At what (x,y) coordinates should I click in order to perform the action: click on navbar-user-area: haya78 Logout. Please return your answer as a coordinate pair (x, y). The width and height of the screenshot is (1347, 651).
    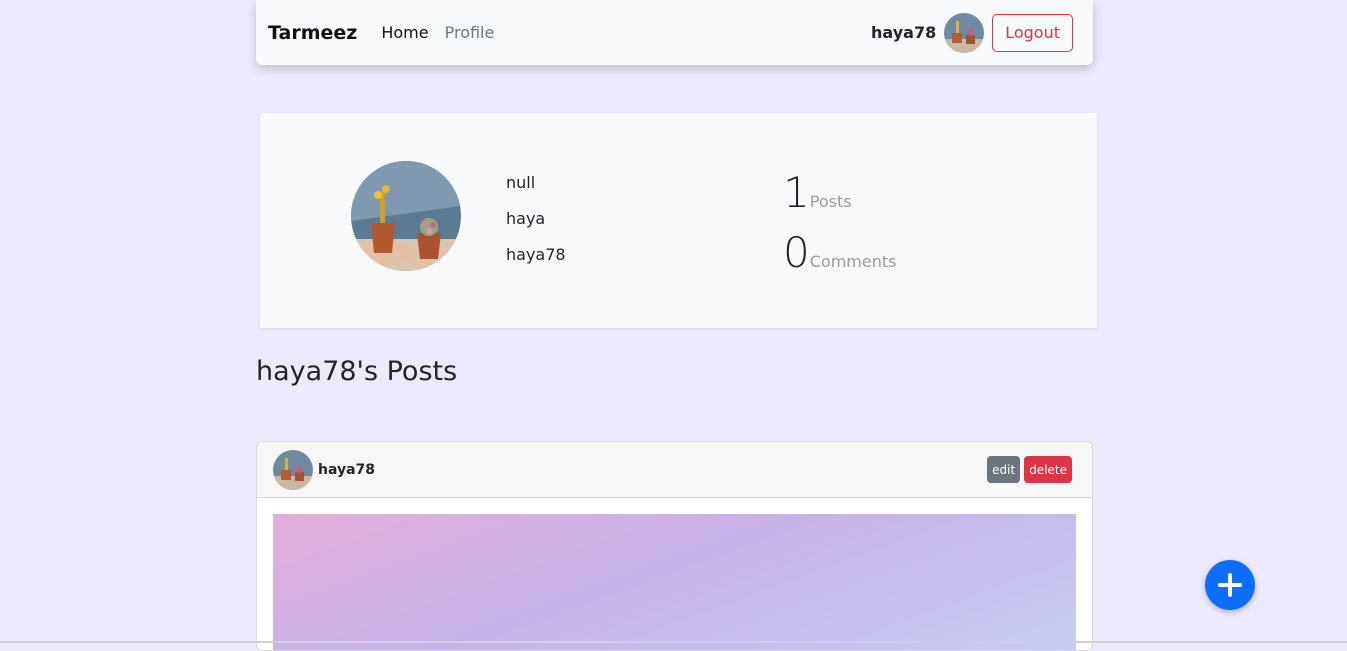
    Looking at the image, I should click on (972, 32).